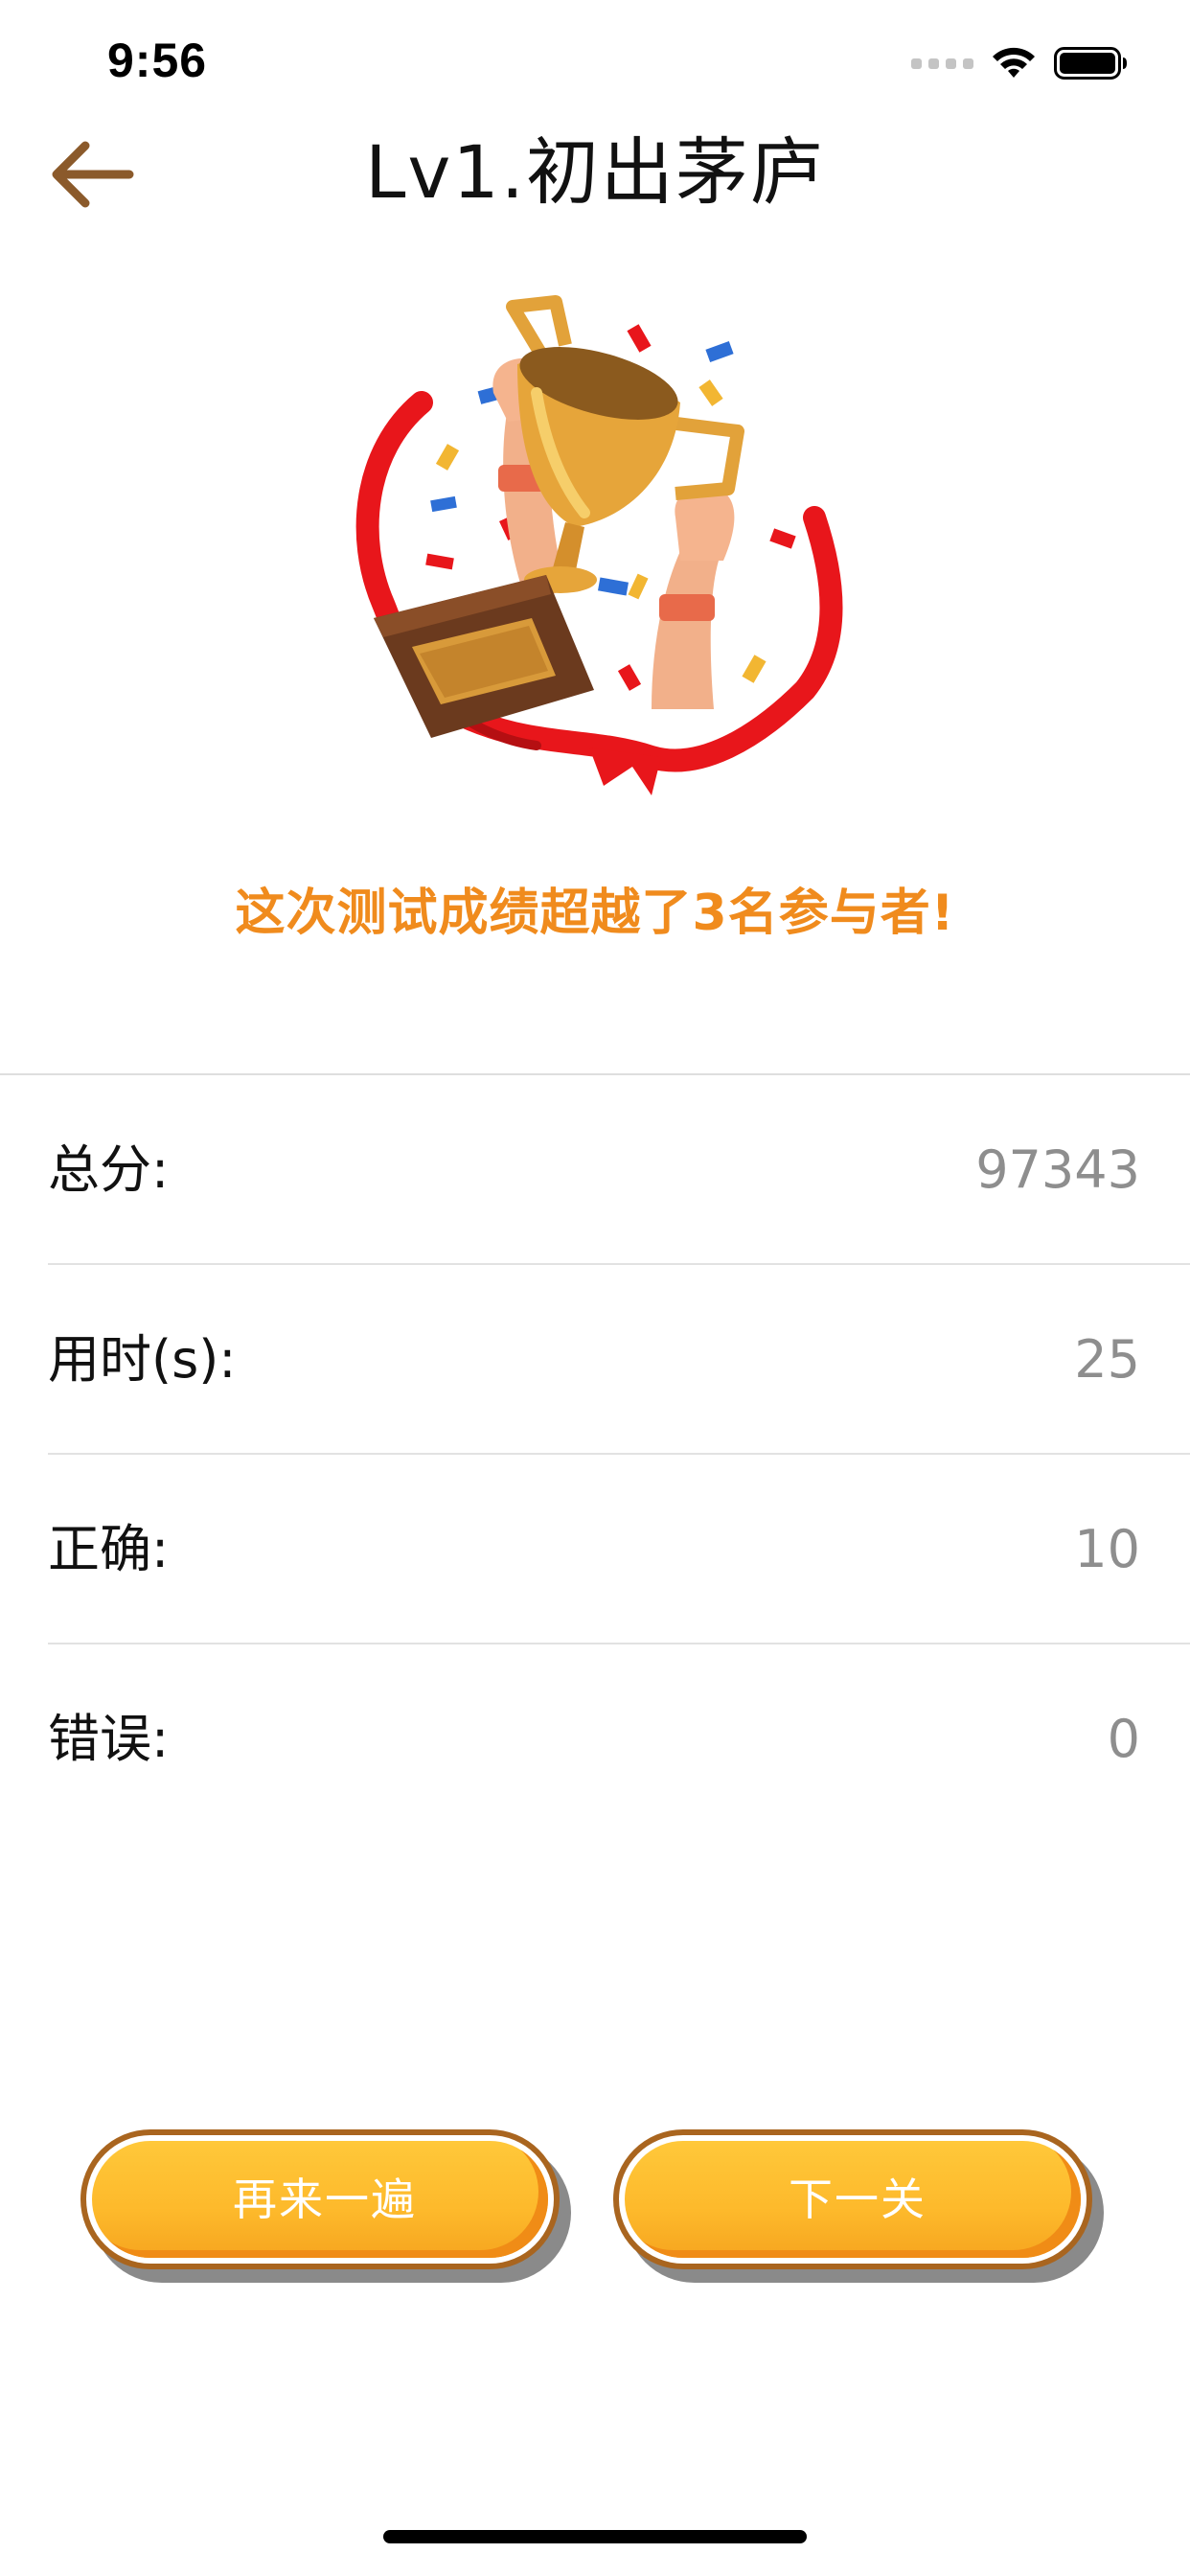  I want to click on stat-value: 10, so click(1107, 1549).